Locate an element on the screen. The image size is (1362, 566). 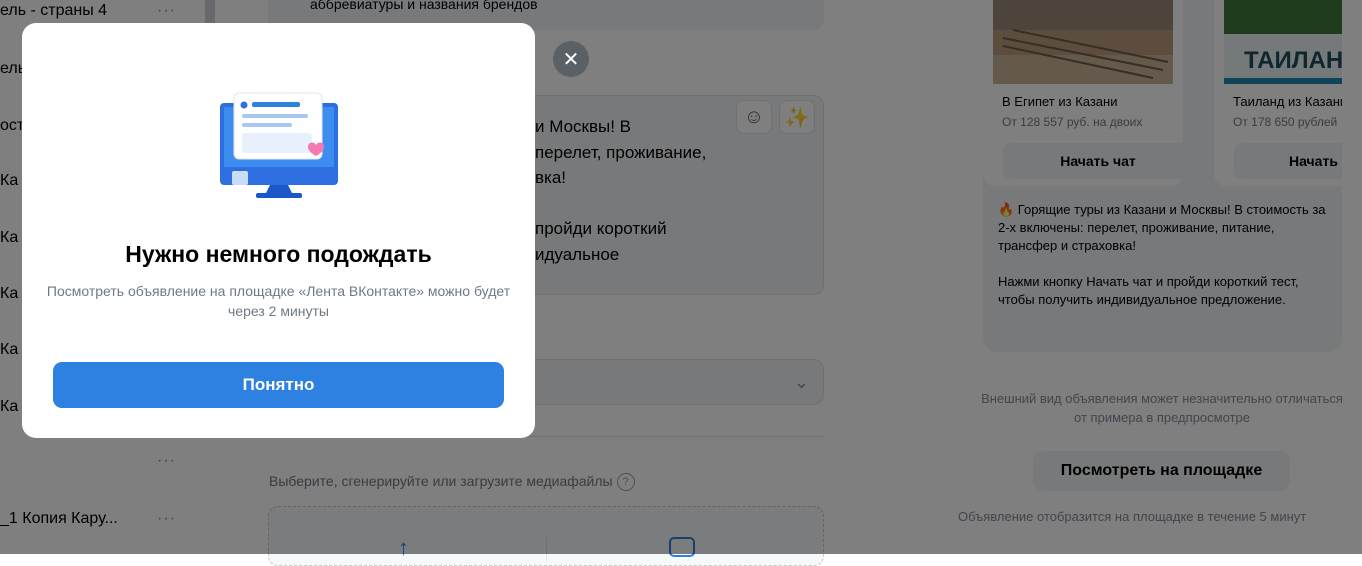
ok-button: Понятно is located at coordinates (278, 385).